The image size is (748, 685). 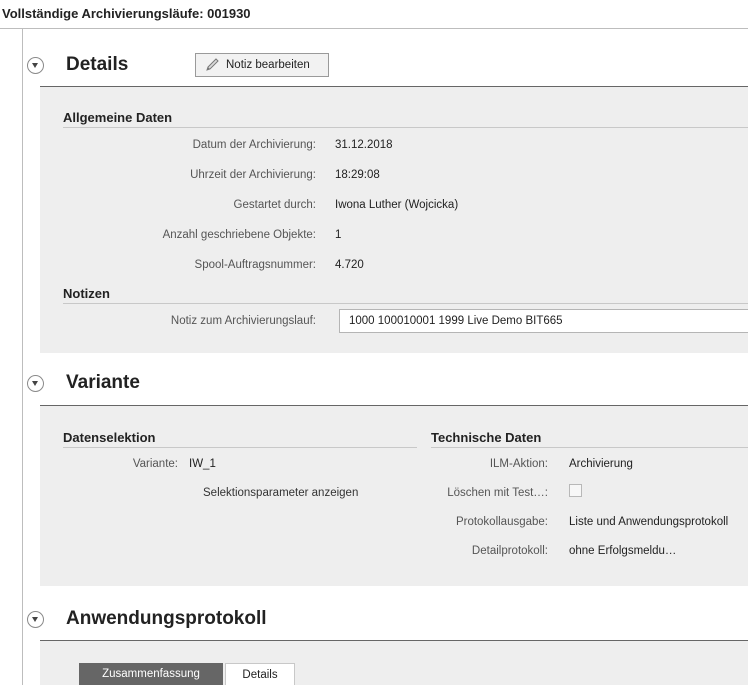 What do you see at coordinates (166, 618) in the screenshot?
I see `app-log-section-title: Anwendungsprotokoll` at bounding box center [166, 618].